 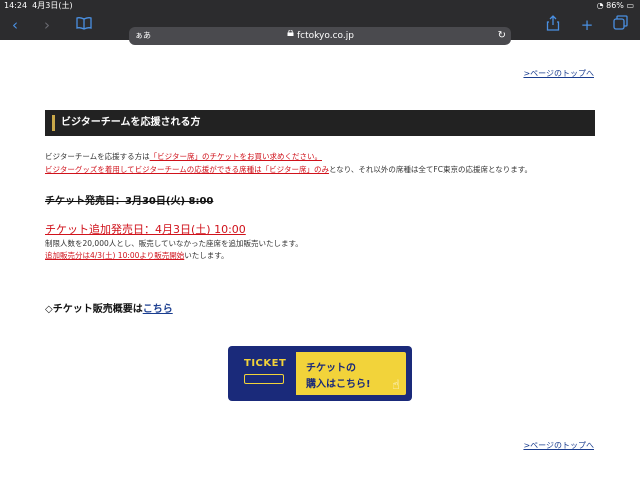 I want to click on status-bar: 14:24 4月3日(土) ◔ 86% ▭, so click(x=320, y=5).